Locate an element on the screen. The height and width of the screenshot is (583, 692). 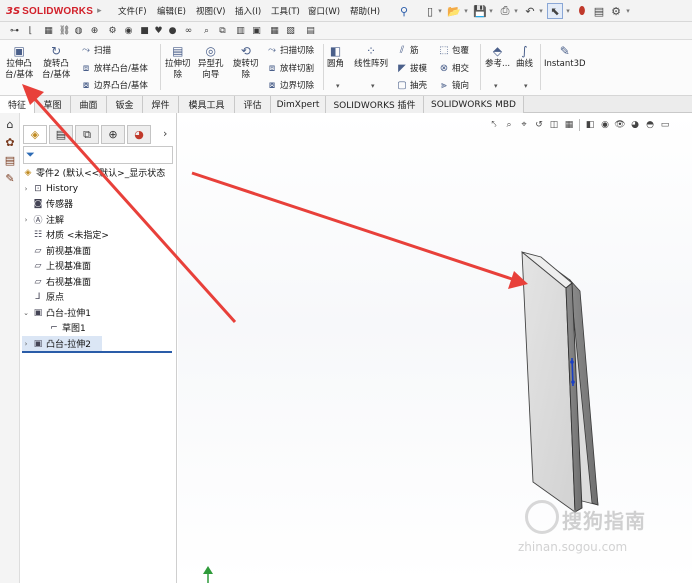
open-dropdown-icon: ▾ is located at coordinates (466, 11).